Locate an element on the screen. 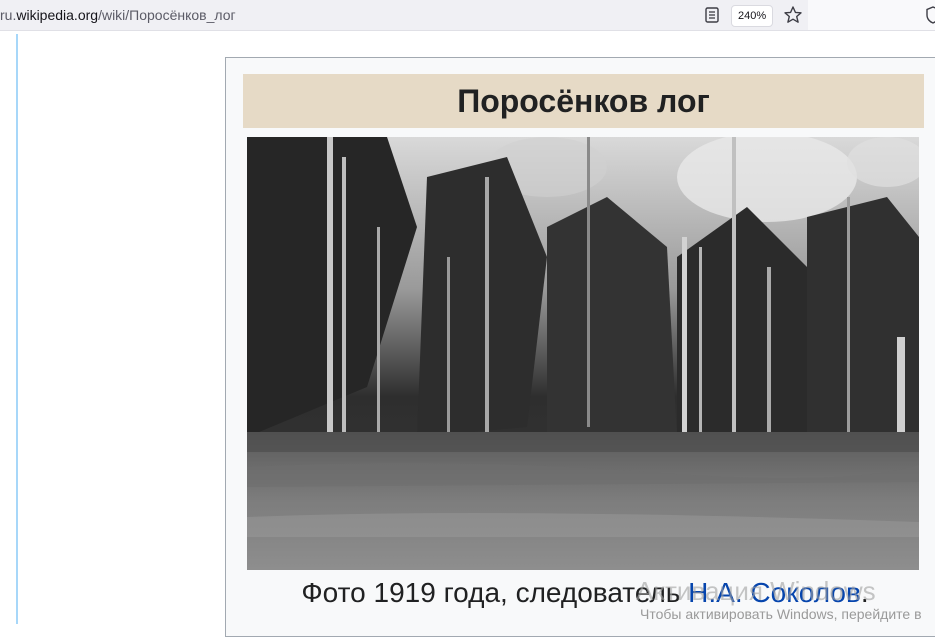 This screenshot has height=637, width=935. zoom-level-badge: 240% is located at coordinates (752, 16).